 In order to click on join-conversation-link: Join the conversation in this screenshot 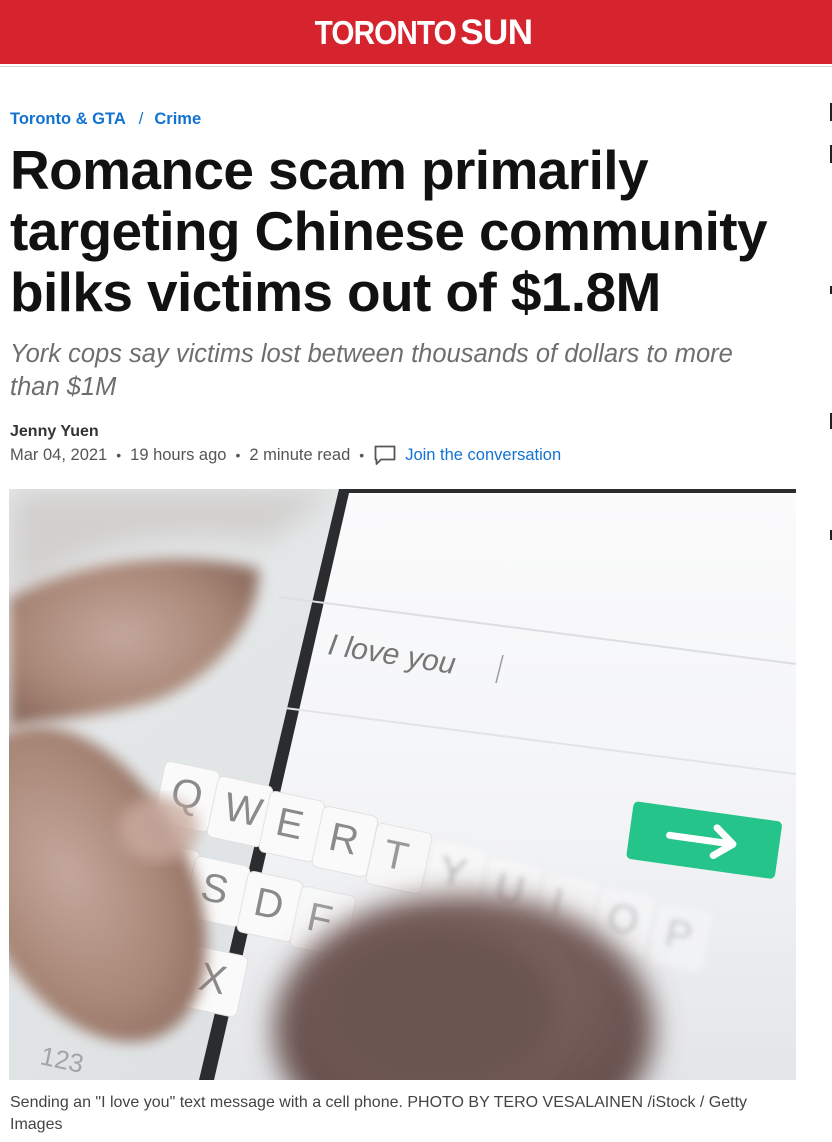, I will do `click(467, 455)`.